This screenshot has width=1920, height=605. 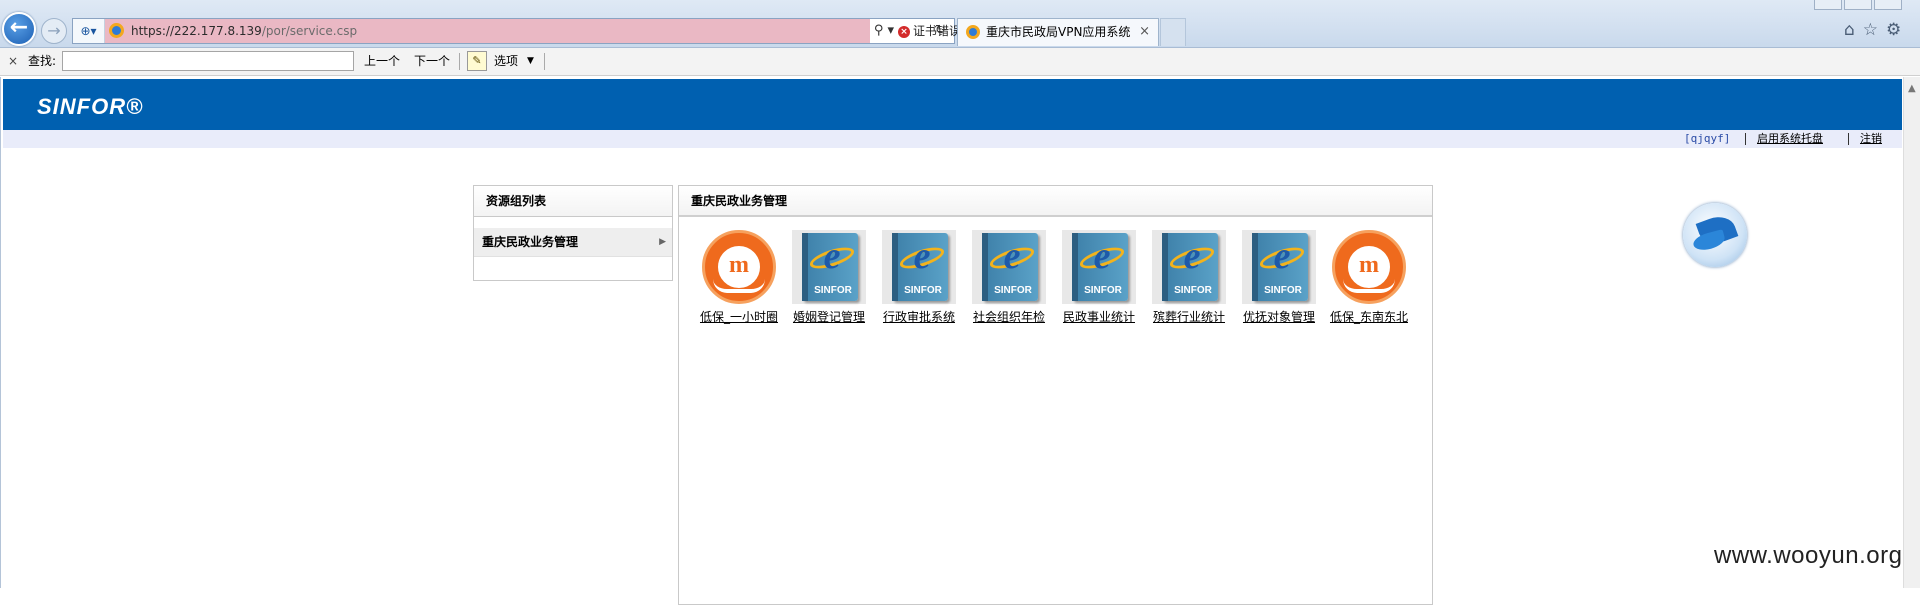 I want to click on sinfor-logo: SINFOR®, so click(x=90, y=106).